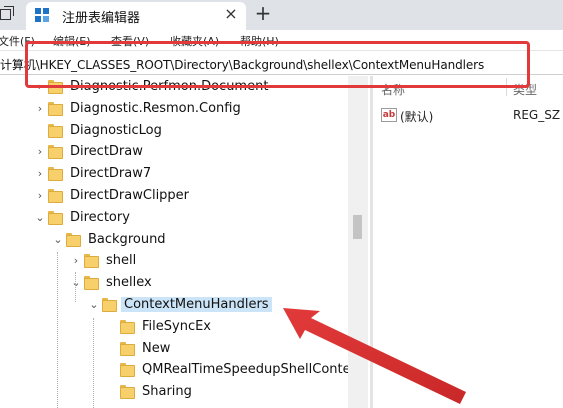 This screenshot has height=408, width=563. I want to click on tree-node: ⌄ Directory, so click(174, 219).